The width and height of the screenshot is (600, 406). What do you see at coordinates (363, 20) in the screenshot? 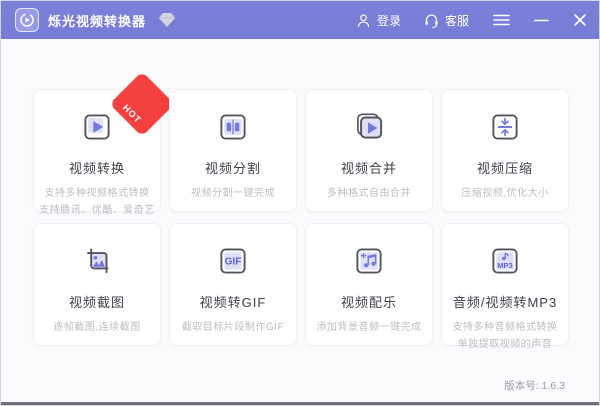
I see `user-icon` at bounding box center [363, 20].